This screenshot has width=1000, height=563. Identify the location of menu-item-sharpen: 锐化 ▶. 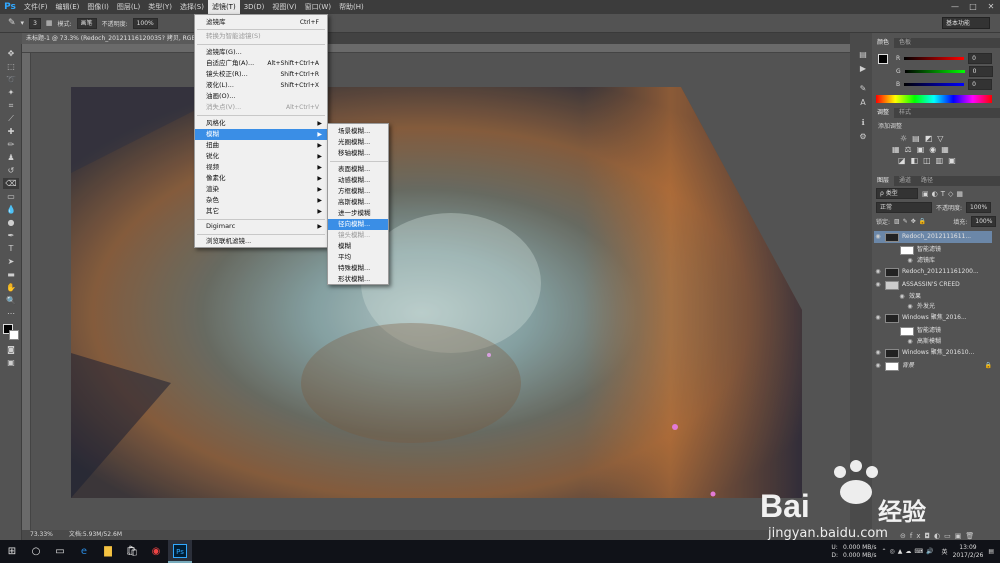
(261, 156).